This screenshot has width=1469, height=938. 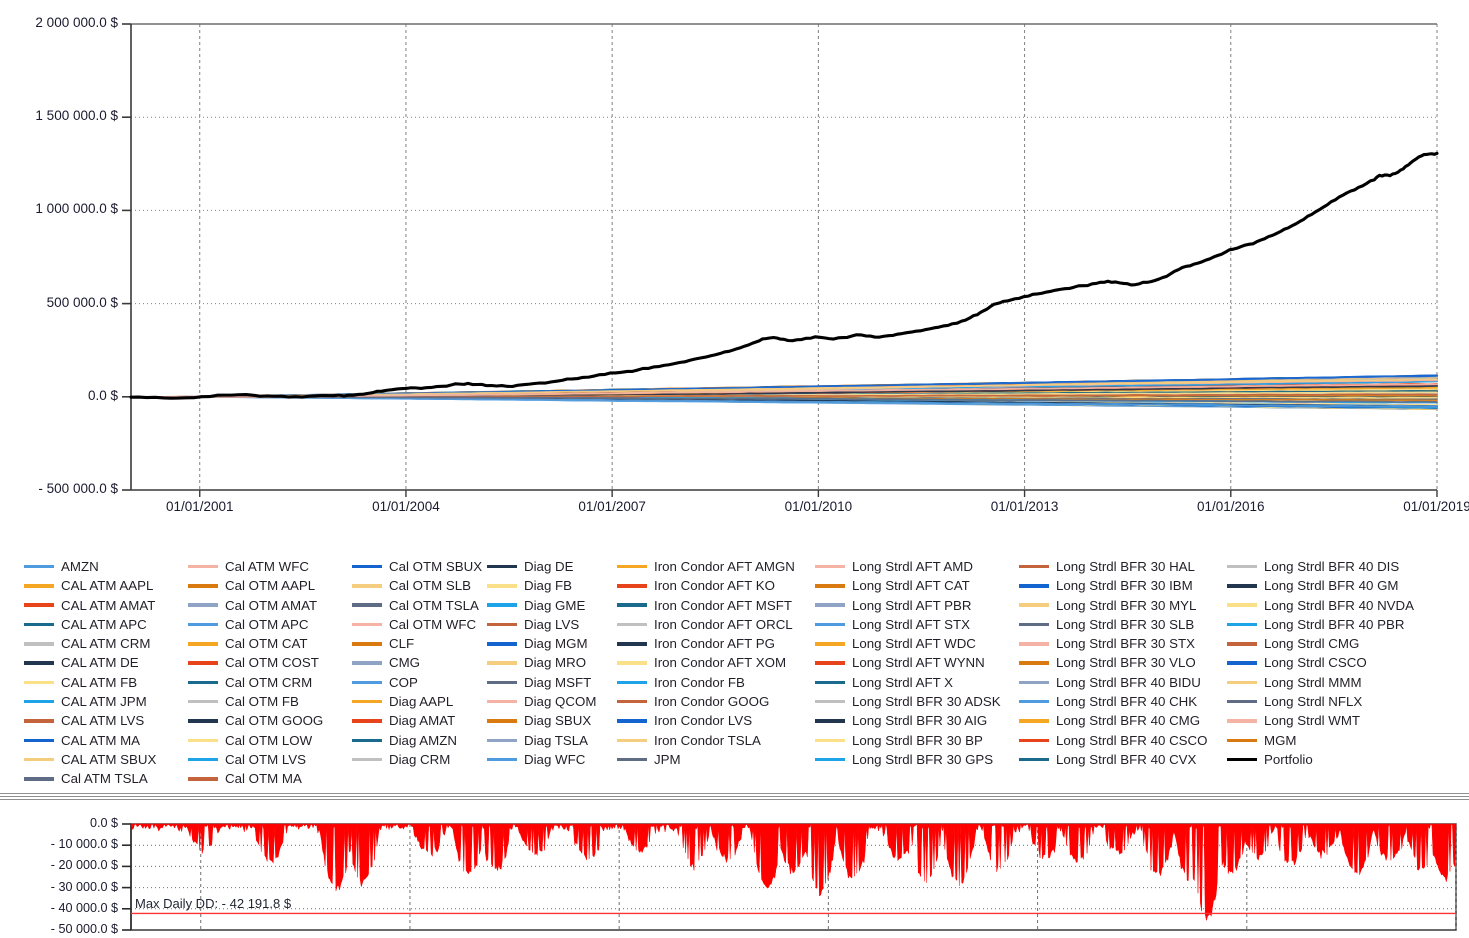 What do you see at coordinates (106, 759) in the screenshot?
I see `legend-item: CAL ATM SBUX` at bounding box center [106, 759].